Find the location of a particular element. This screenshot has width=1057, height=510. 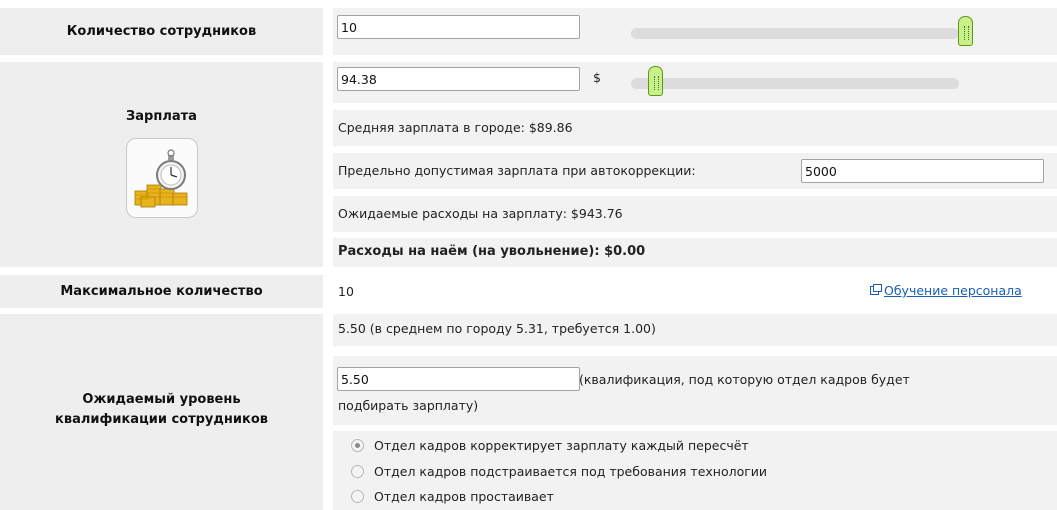

salary-slider-track is located at coordinates (795, 83).